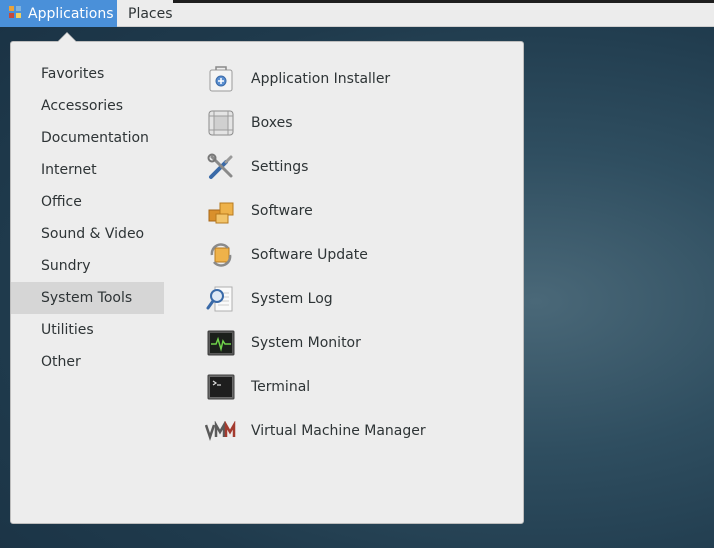  I want to click on app-label: System Monitor, so click(306, 343).